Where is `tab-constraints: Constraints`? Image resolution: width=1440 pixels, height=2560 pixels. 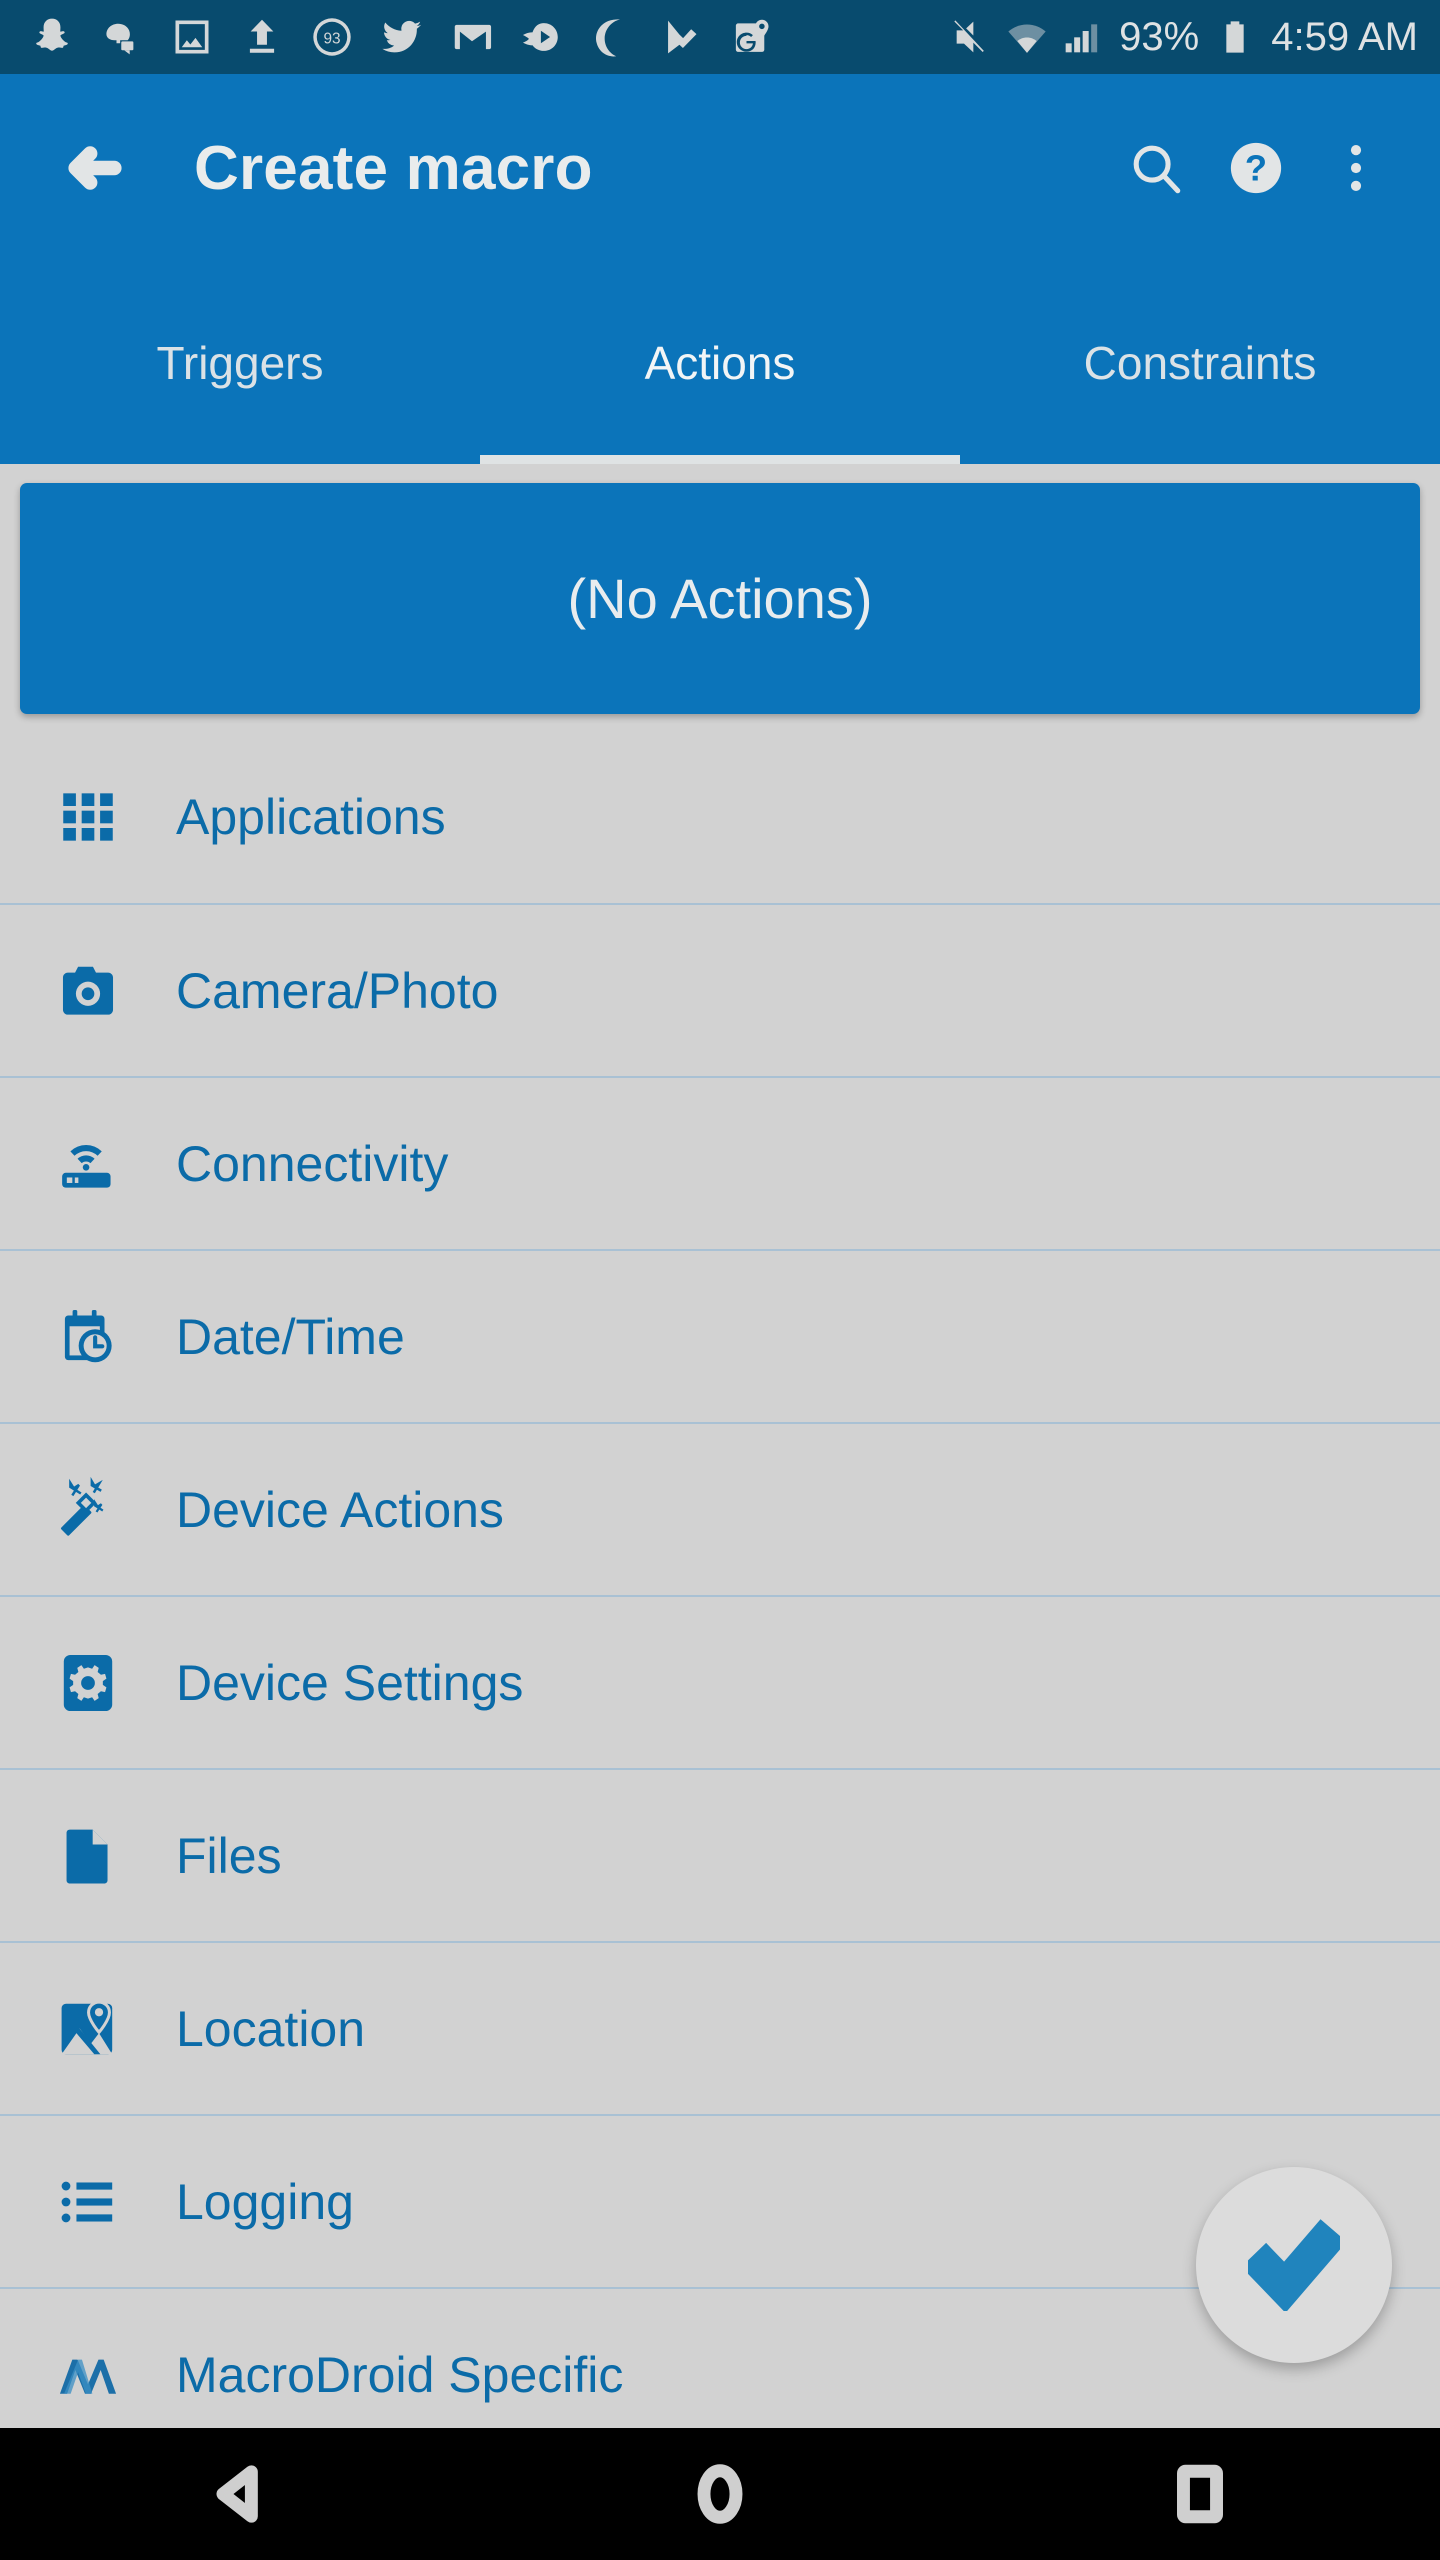
tab-constraints: Constraints is located at coordinates (1200, 363).